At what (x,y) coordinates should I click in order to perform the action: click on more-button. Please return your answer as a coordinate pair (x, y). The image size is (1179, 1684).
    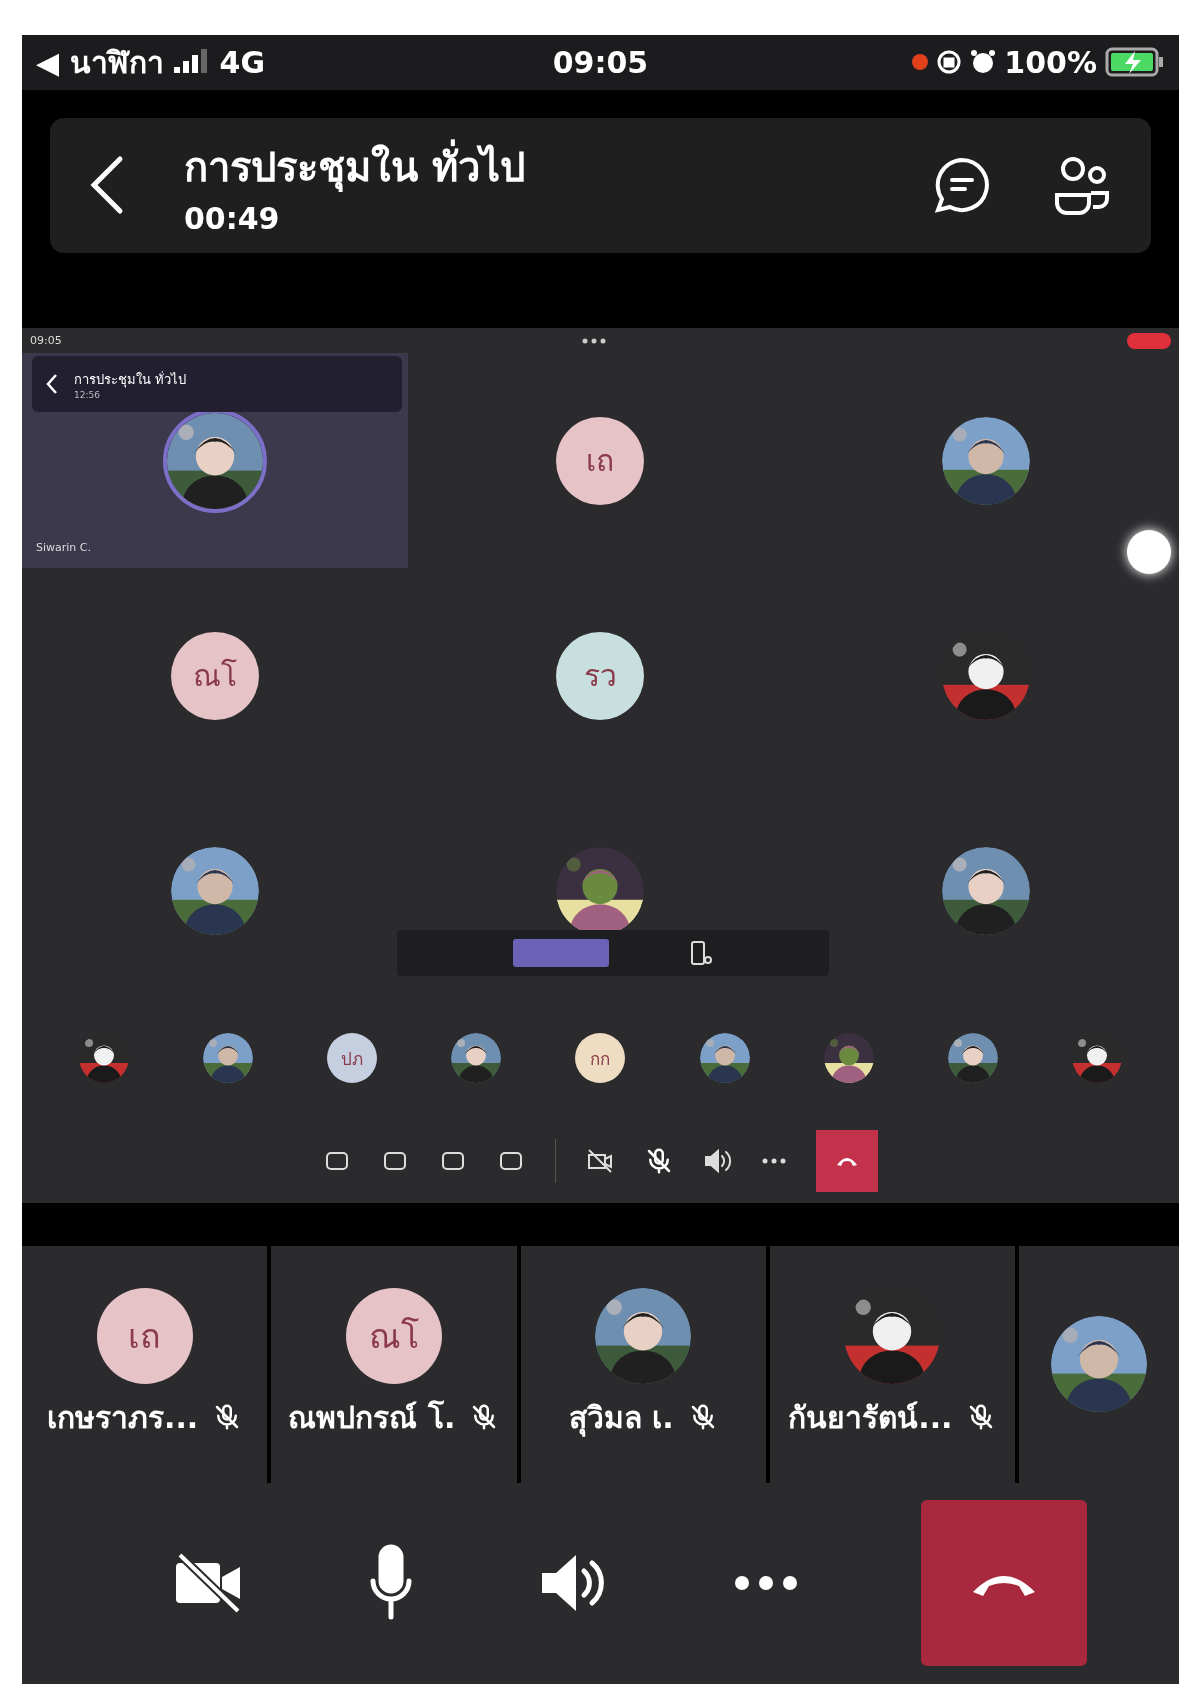
    Looking at the image, I should click on (765, 1583).